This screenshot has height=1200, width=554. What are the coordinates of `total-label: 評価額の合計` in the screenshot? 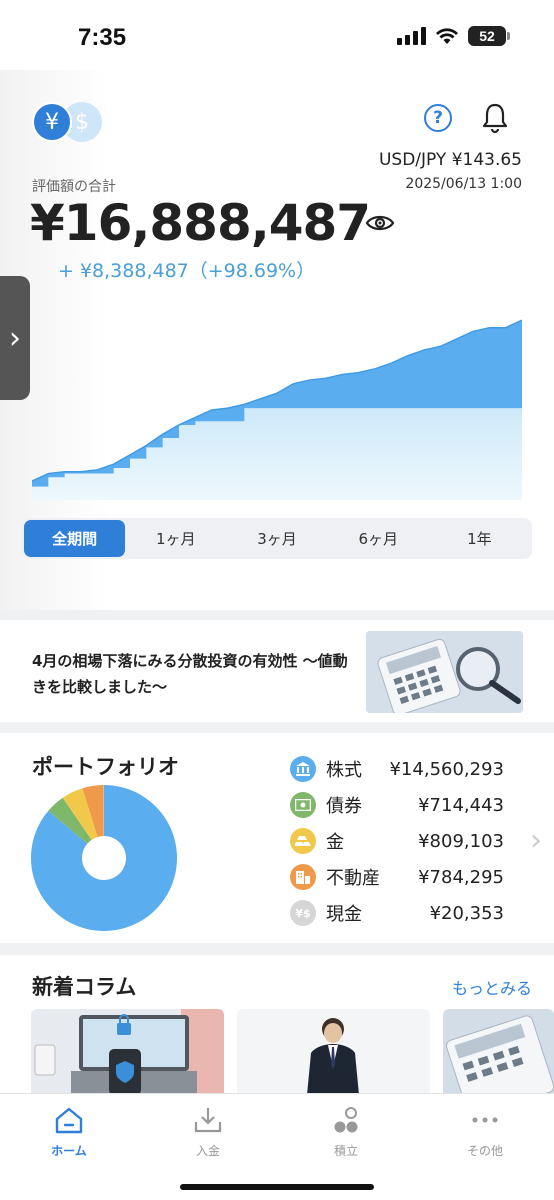 It's located at (74, 187).